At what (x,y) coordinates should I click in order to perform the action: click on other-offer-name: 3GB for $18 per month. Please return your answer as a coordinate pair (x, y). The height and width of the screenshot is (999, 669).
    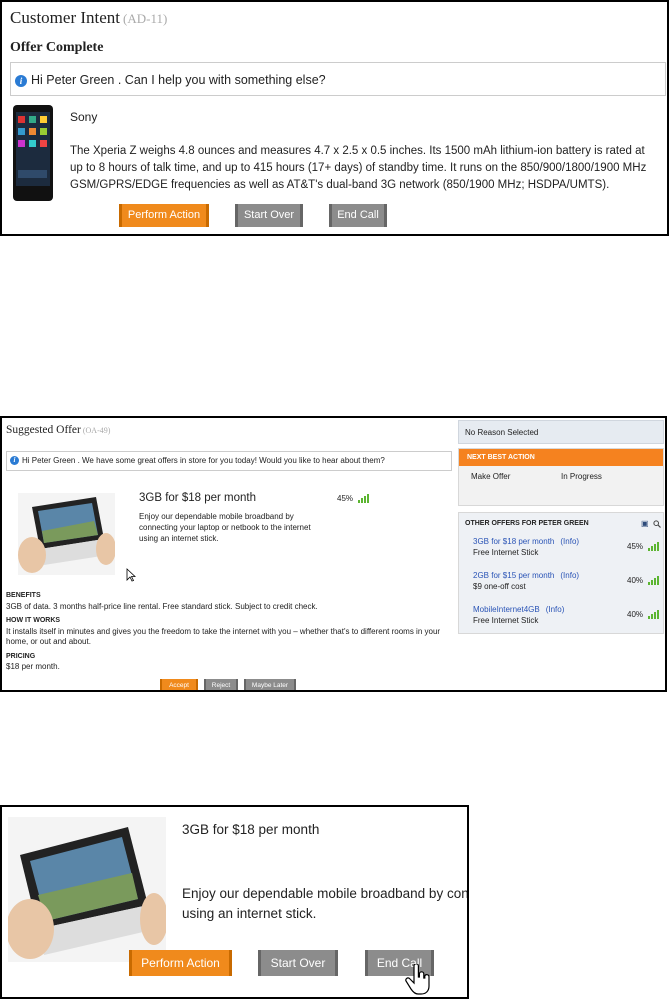
    Looking at the image, I should click on (513, 541).